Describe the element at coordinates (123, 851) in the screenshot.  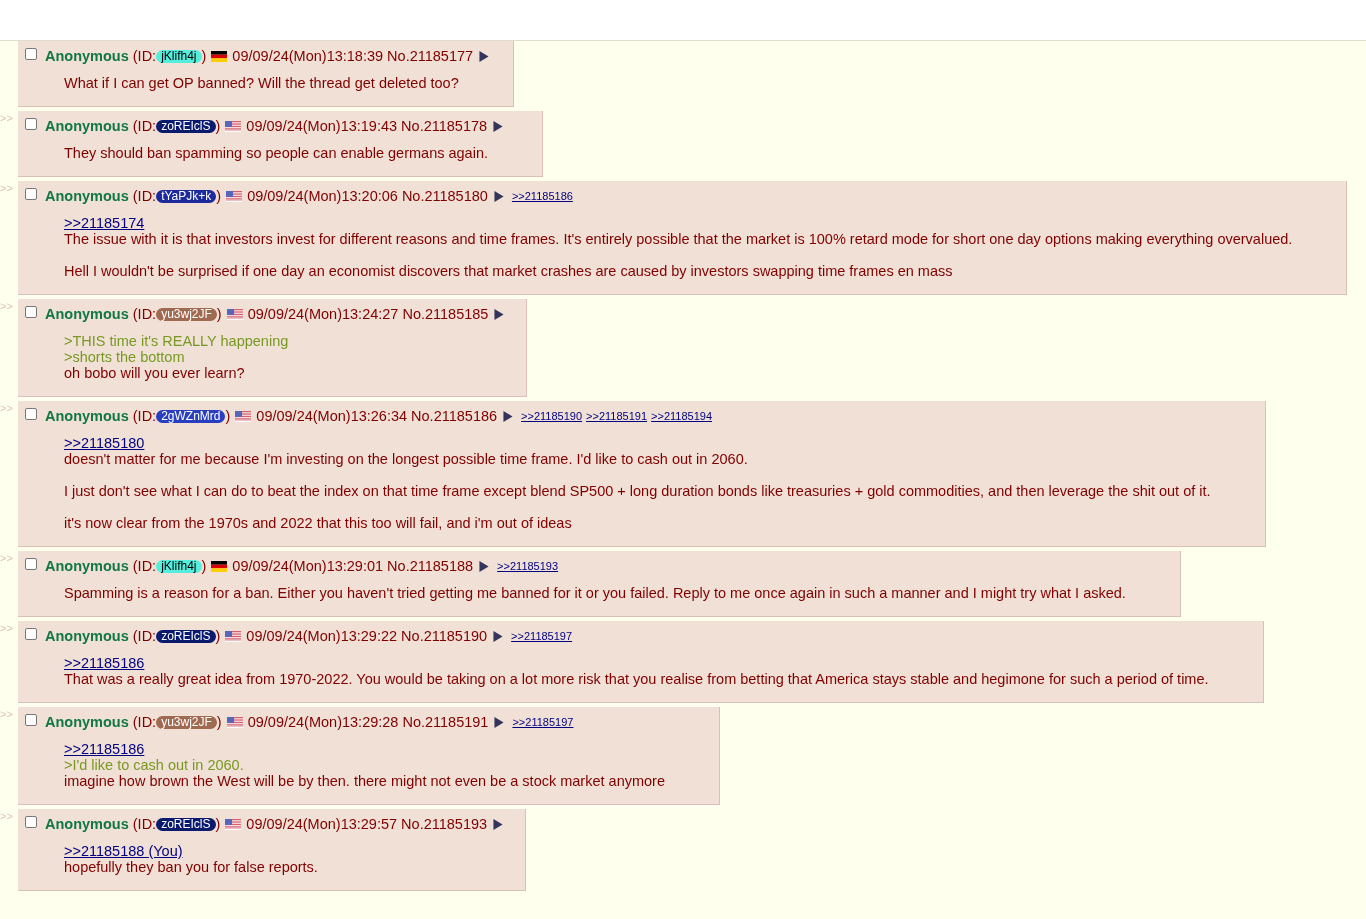
I see `quote-link: >>21185188 (You)` at that location.